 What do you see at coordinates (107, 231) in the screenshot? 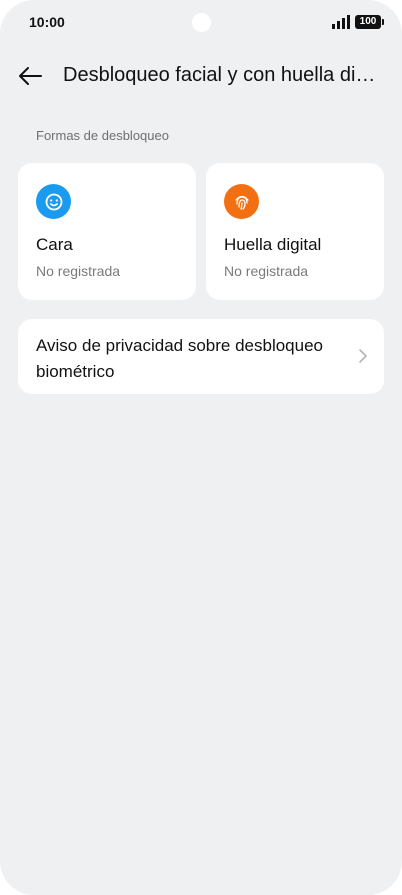
I see `face-unlock-card: Cara No registrada` at bounding box center [107, 231].